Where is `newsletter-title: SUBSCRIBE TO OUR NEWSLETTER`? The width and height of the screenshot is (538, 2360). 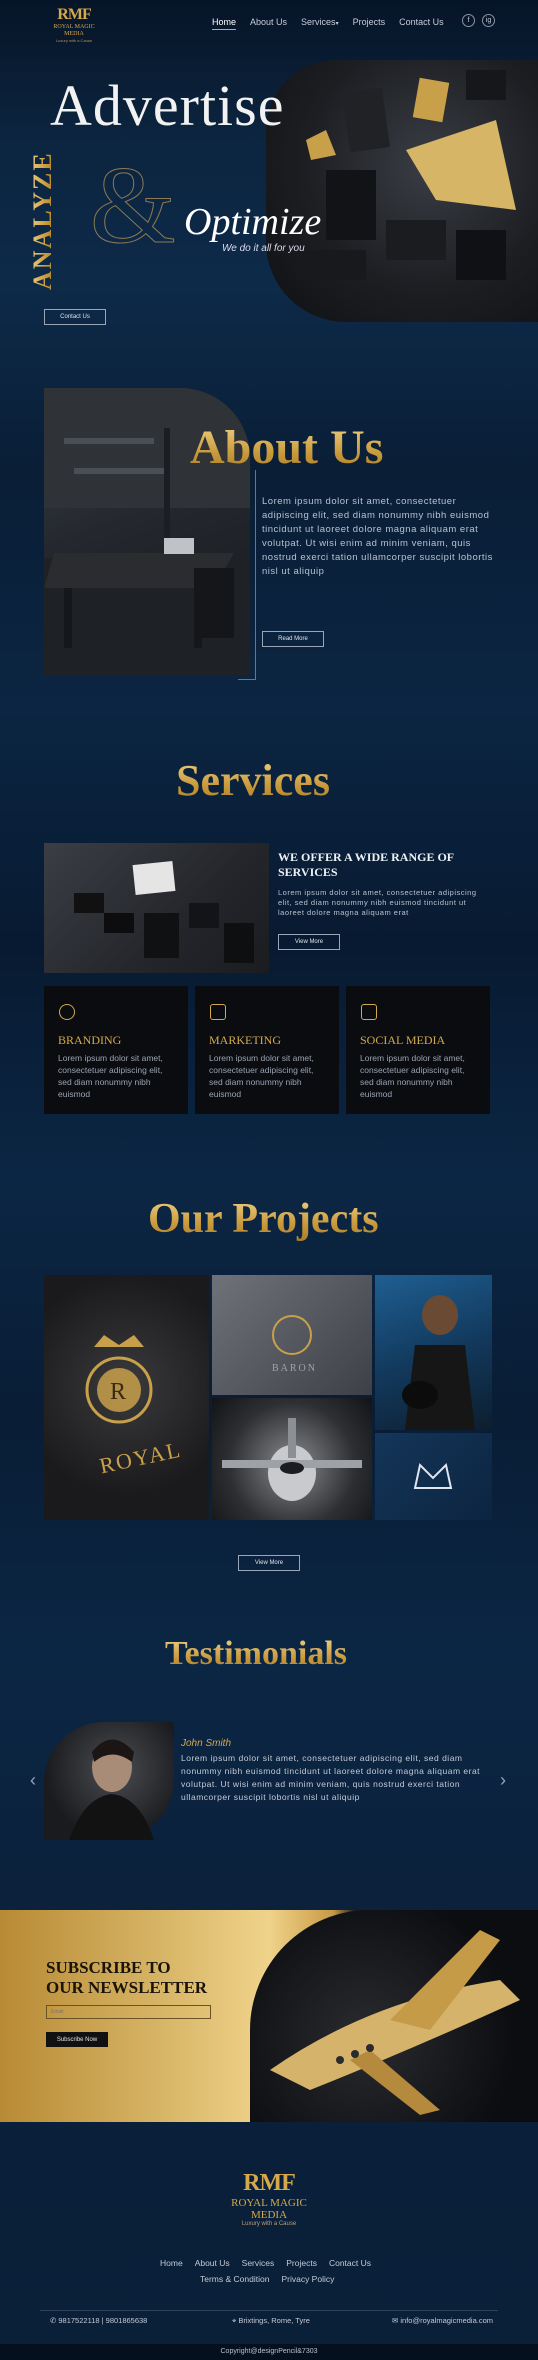 newsletter-title: SUBSCRIBE TO OUR NEWSLETTER is located at coordinates (126, 1978).